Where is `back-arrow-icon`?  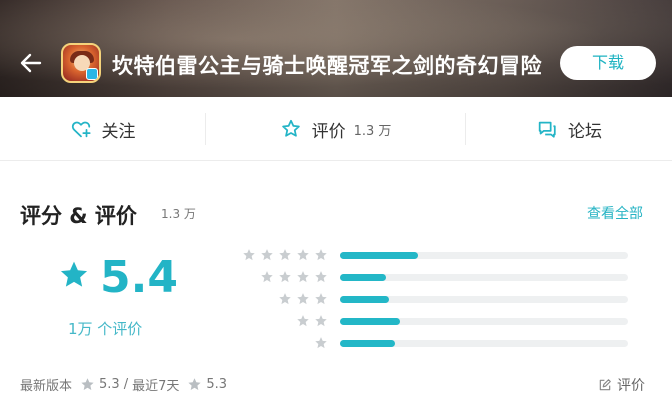
back-arrow-icon is located at coordinates (31, 63).